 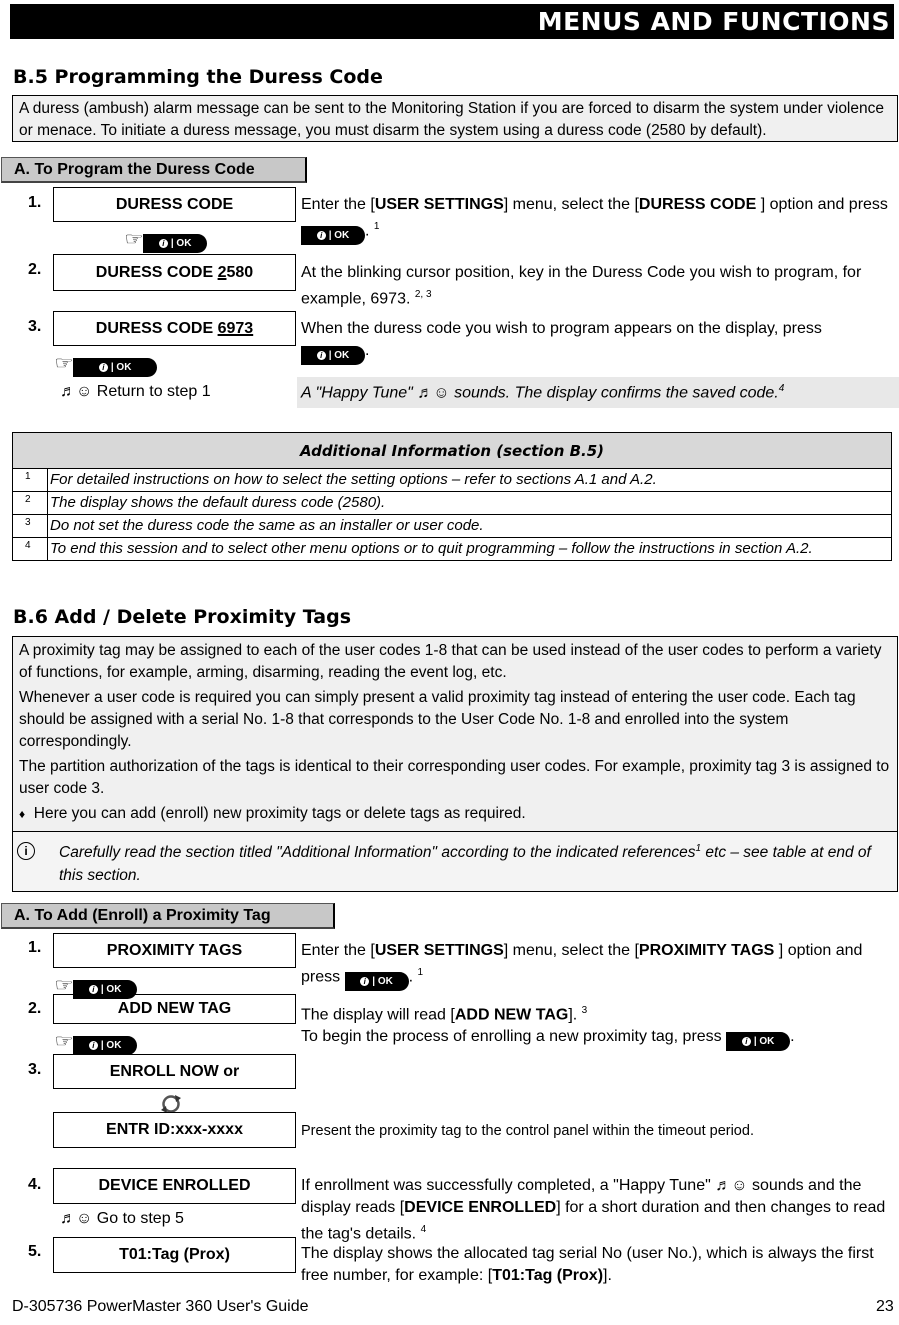 What do you see at coordinates (198, 77) in the screenshot?
I see `section-title-b5: B.5 Programming the Duress Code` at bounding box center [198, 77].